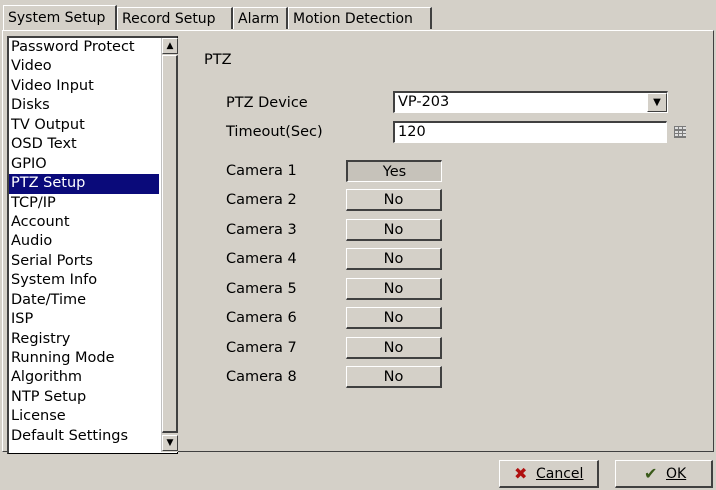 This screenshot has width=716, height=490. I want to click on tab-record-setup: Record Setup, so click(175, 18).